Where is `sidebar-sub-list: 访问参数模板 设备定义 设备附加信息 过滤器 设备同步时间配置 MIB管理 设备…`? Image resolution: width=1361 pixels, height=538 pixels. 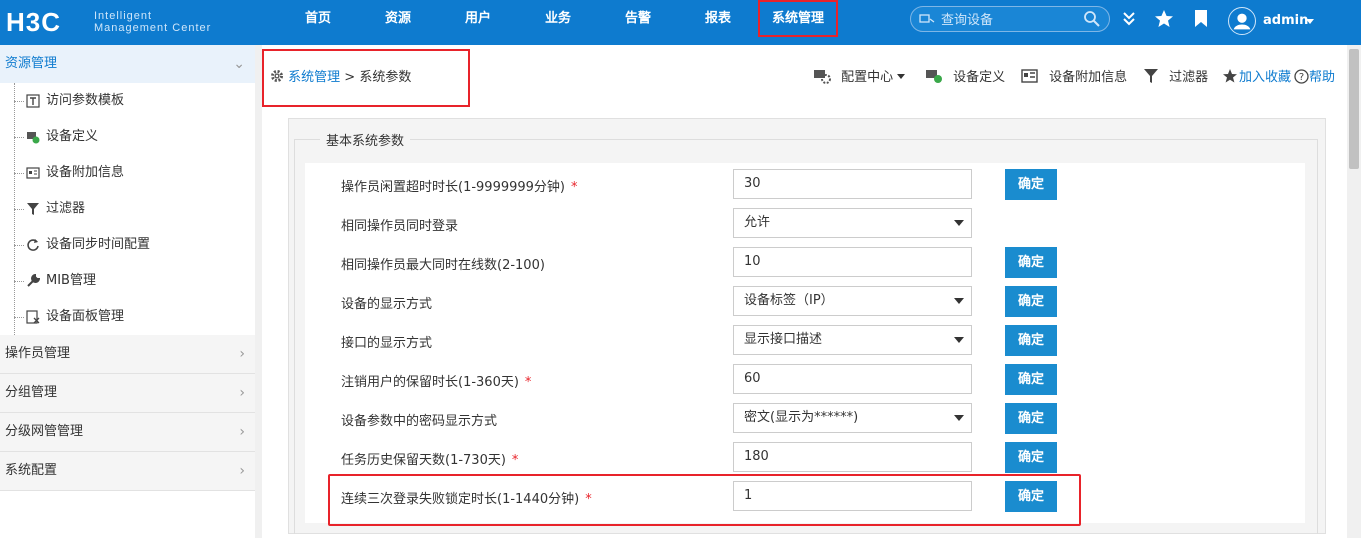
sidebar-sub-list: 访问参数模板 设备定义 设备附加信息 过滤器 设备同步时间配置 MIB管理 设备… is located at coordinates (127, 211).